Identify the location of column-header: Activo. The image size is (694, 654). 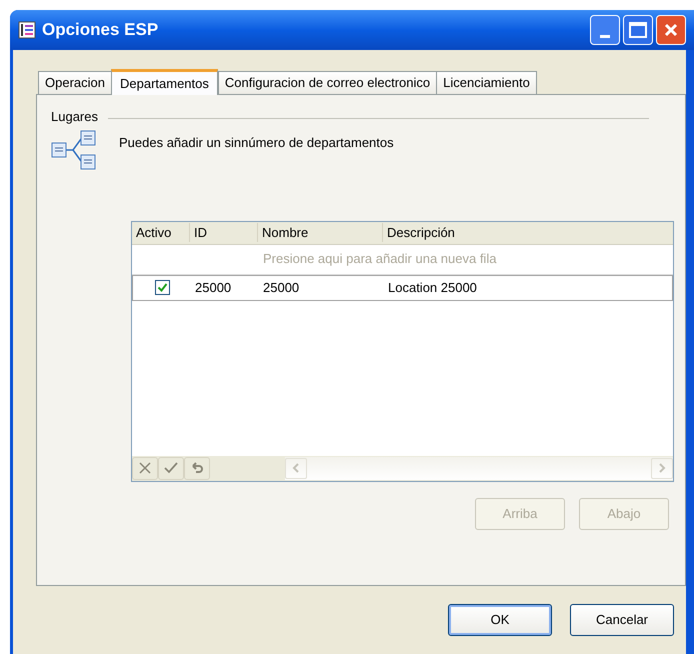
(161, 232).